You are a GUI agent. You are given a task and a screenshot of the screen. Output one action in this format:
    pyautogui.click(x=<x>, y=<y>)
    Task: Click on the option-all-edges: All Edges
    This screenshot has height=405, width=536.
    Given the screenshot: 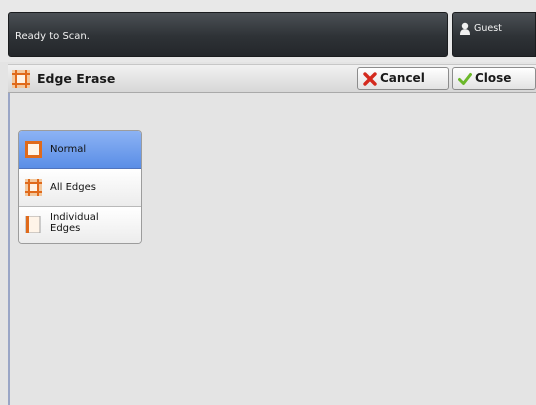 What is the action you would take?
    pyautogui.click(x=80, y=188)
    